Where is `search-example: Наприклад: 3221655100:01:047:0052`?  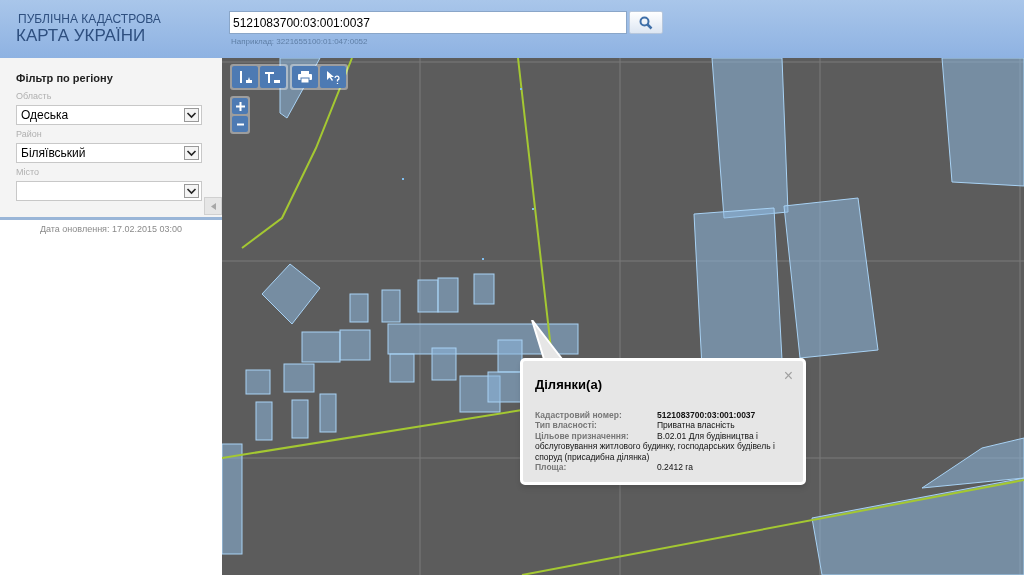 search-example: Наприклад: 3221655100:01:047:0052 is located at coordinates (299, 42).